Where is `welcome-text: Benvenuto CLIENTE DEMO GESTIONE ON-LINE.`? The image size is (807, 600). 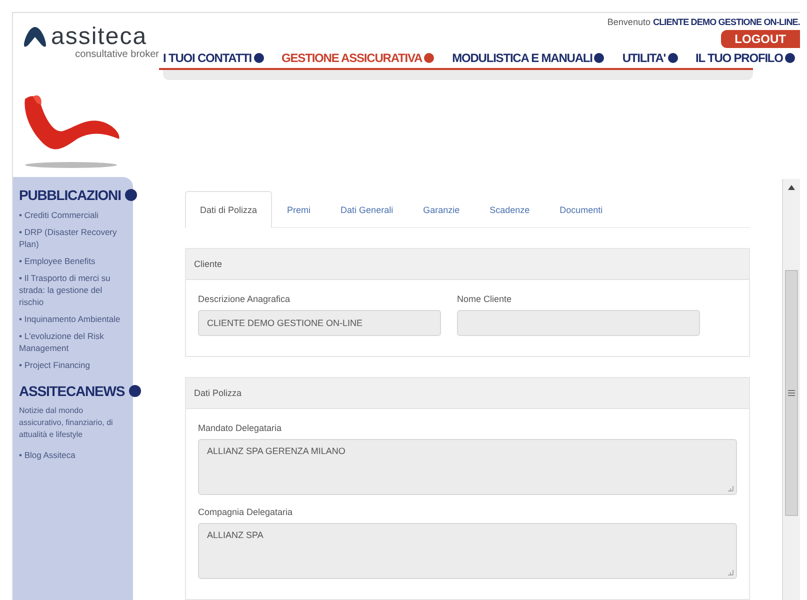
welcome-text: Benvenuto CLIENTE DEMO GESTIONE ON-LINE. is located at coordinates (703, 22).